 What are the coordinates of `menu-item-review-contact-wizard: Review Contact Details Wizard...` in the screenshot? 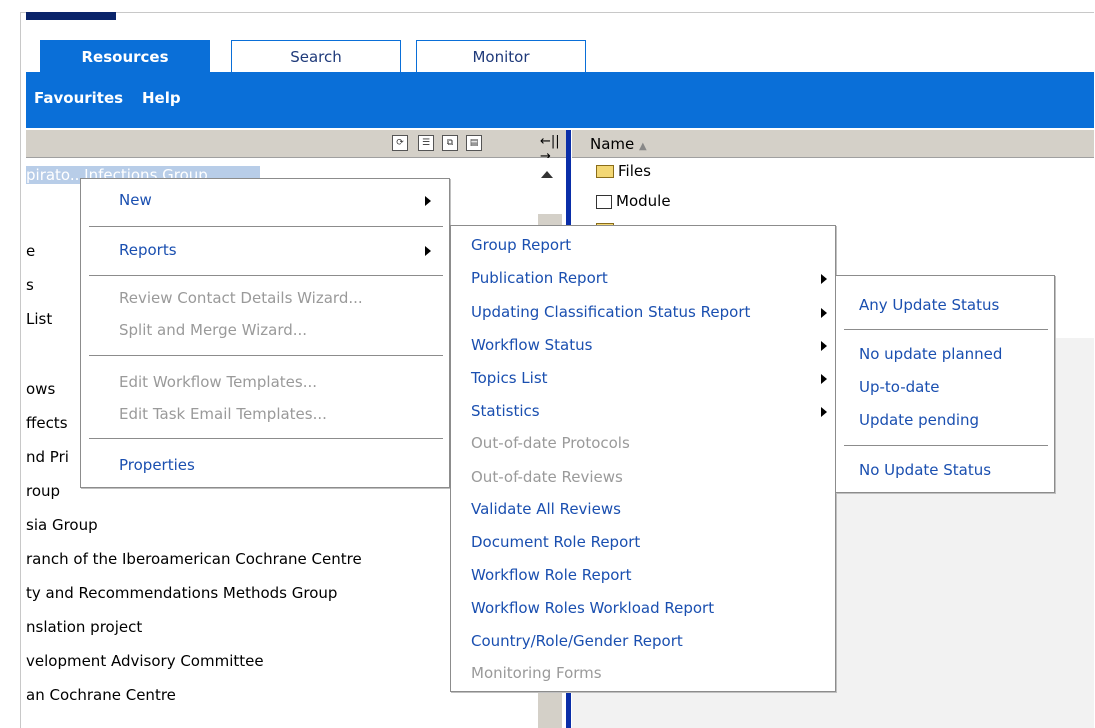 It's located at (241, 298).